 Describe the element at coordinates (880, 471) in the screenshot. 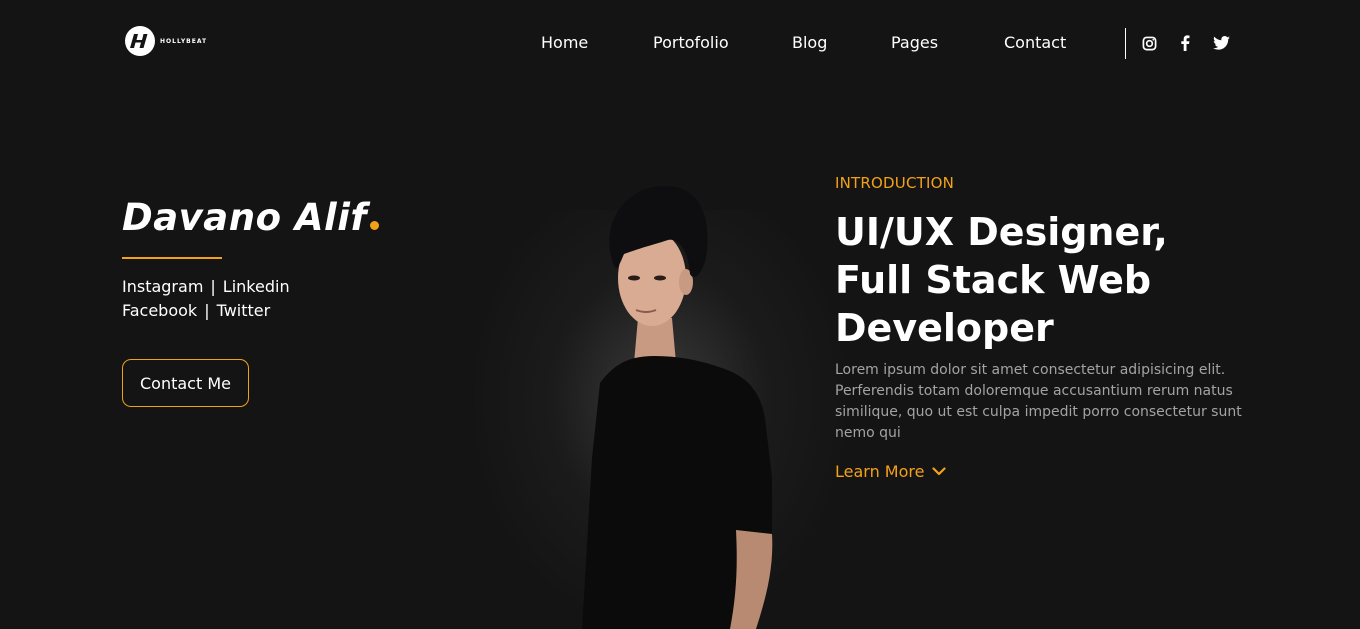

I see `learn-more-label: Learn More` at that location.